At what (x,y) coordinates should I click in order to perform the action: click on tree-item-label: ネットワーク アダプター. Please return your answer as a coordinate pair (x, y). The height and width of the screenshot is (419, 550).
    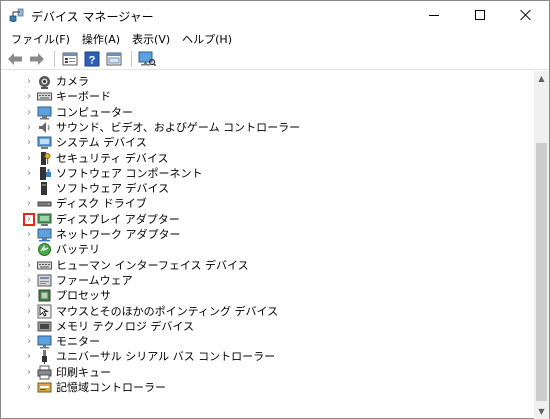
    Looking at the image, I should click on (118, 234).